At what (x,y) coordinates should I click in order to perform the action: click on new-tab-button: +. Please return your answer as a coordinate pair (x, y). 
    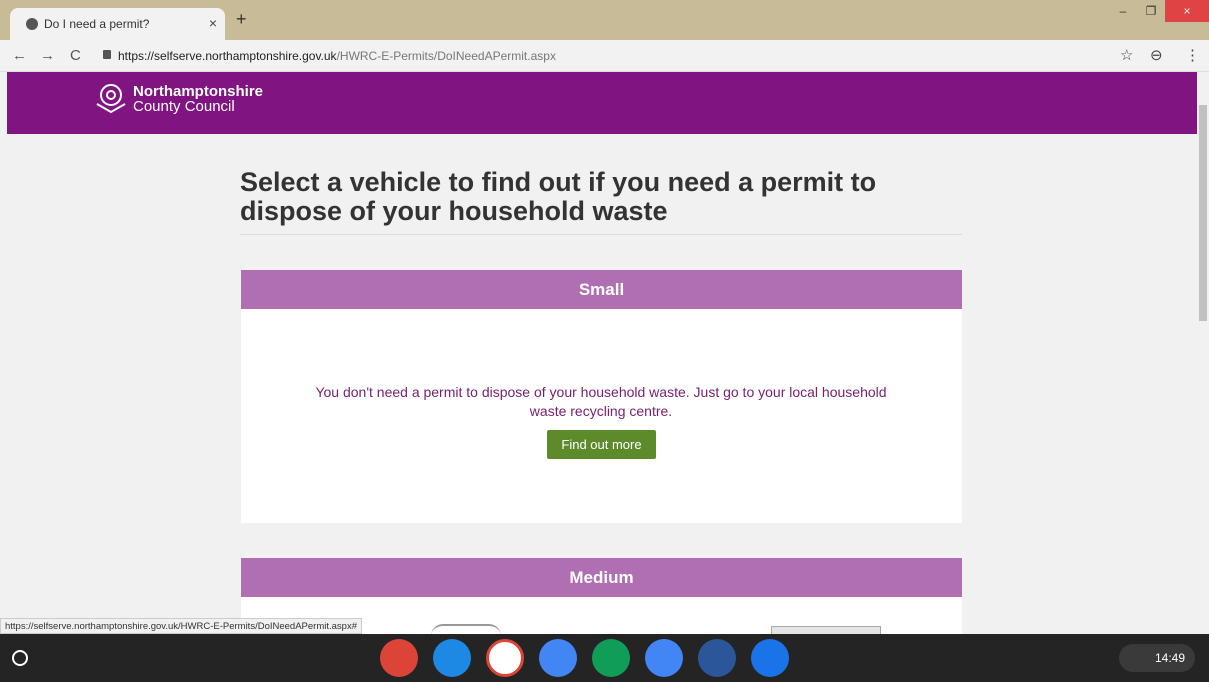
    Looking at the image, I should click on (241, 19).